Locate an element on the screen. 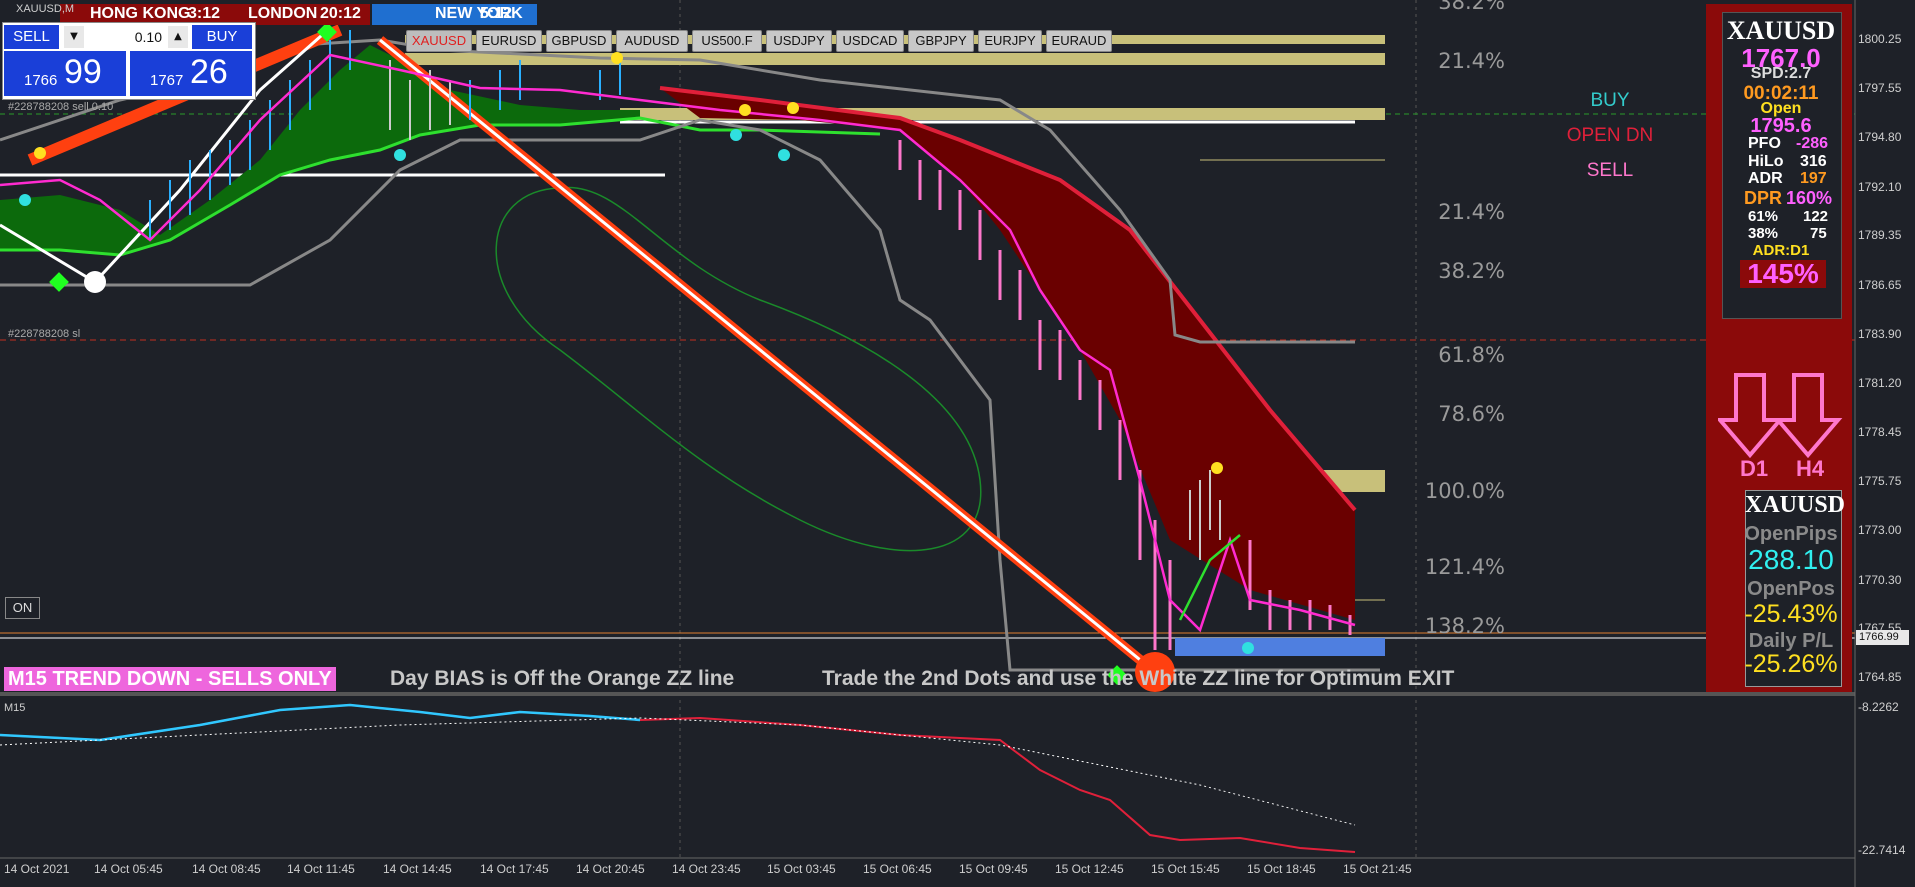  pfo-label: PFO is located at coordinates (1764, 143).